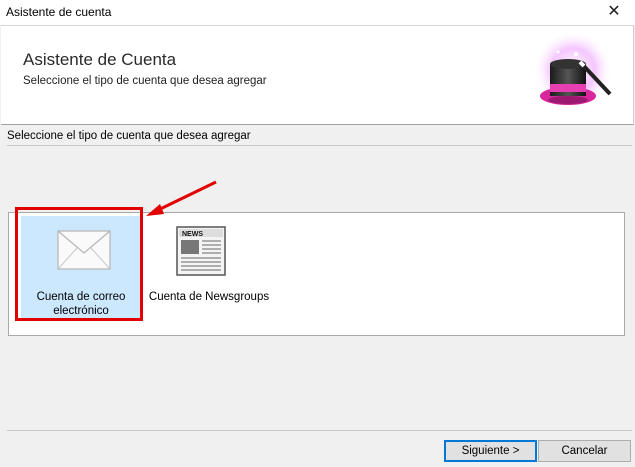  I want to click on newspaper-icon: NEWS, so click(201, 251).